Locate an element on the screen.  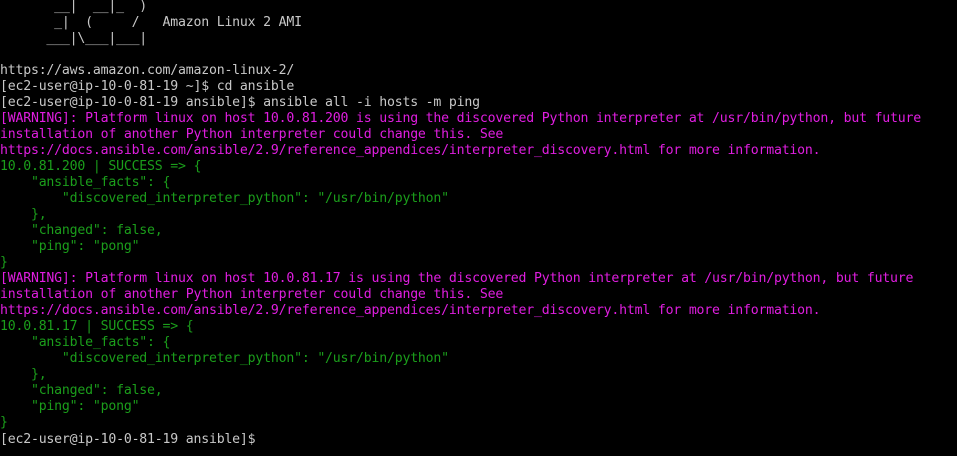
success-header-line: 10.0.81.200 | SUCCESS => { is located at coordinates (101, 166).